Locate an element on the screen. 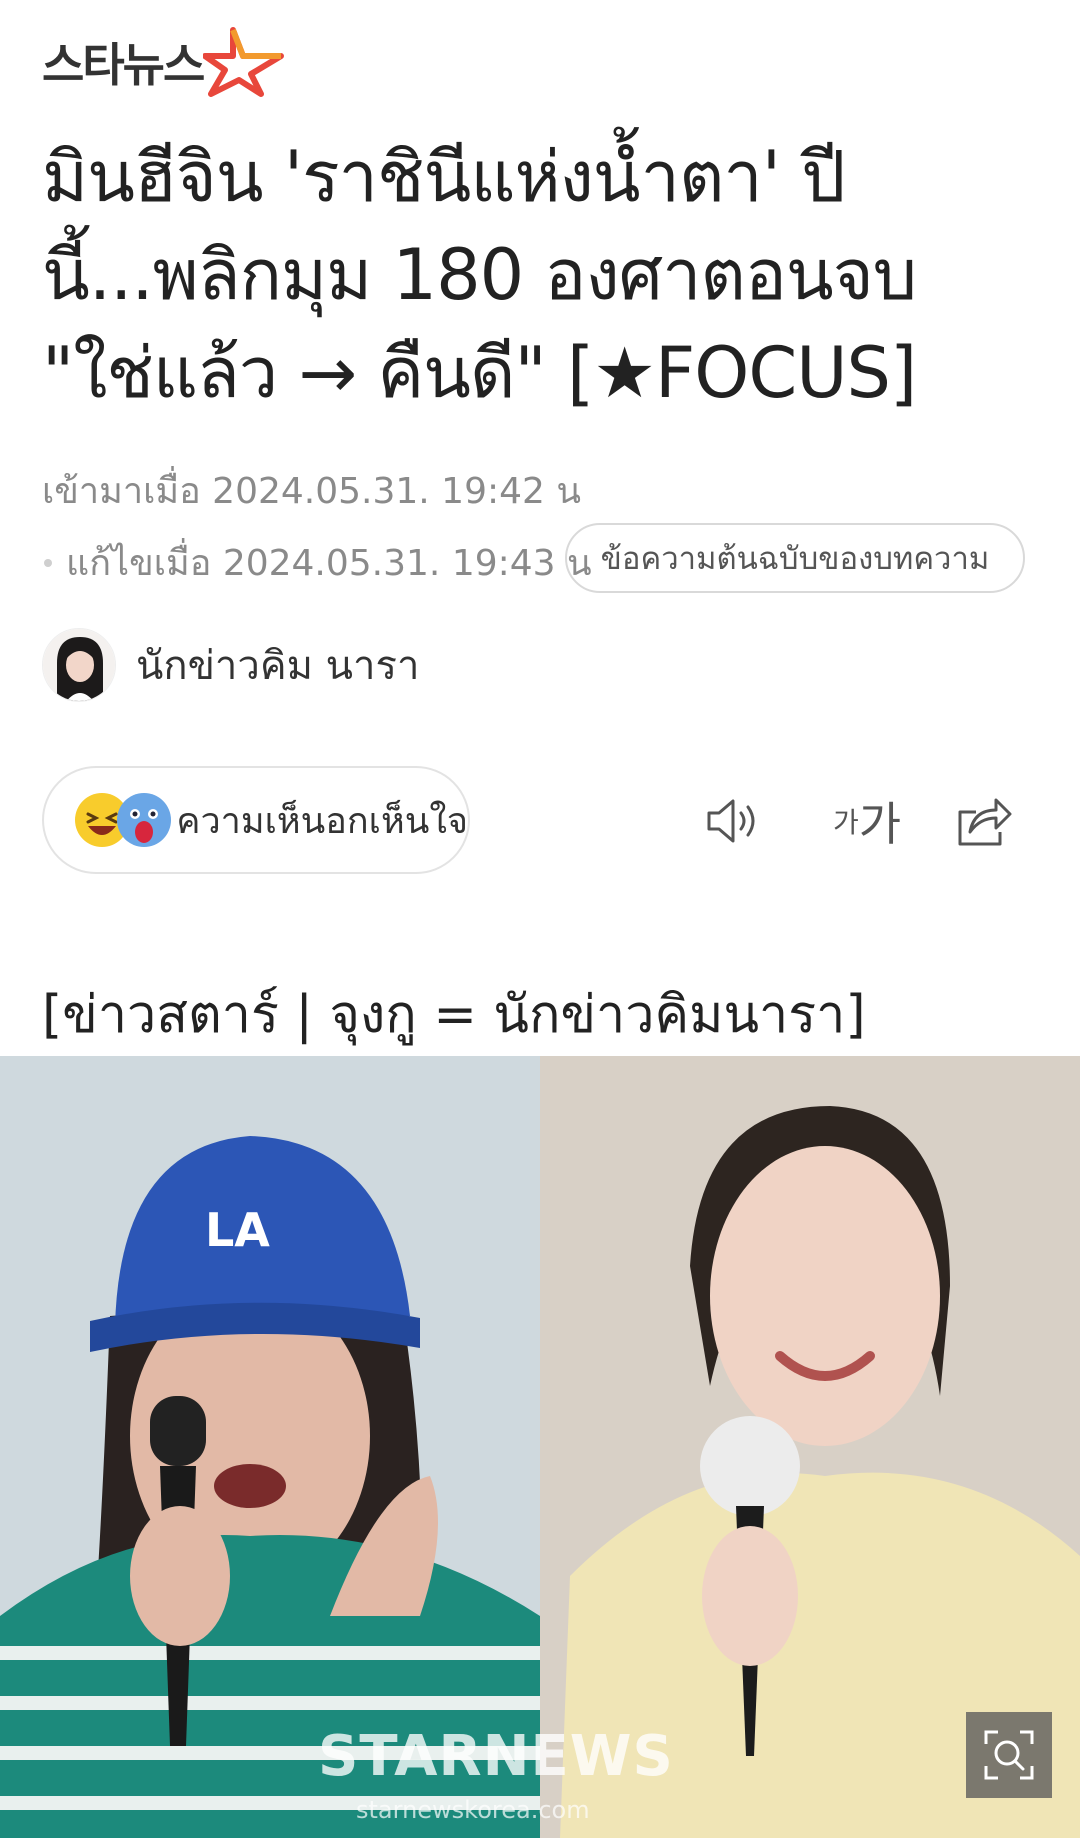  article-caption: [ข่าวสตาร์ | จุงกู = นักข่าวคิมนารา] is located at coordinates (454, 1015).